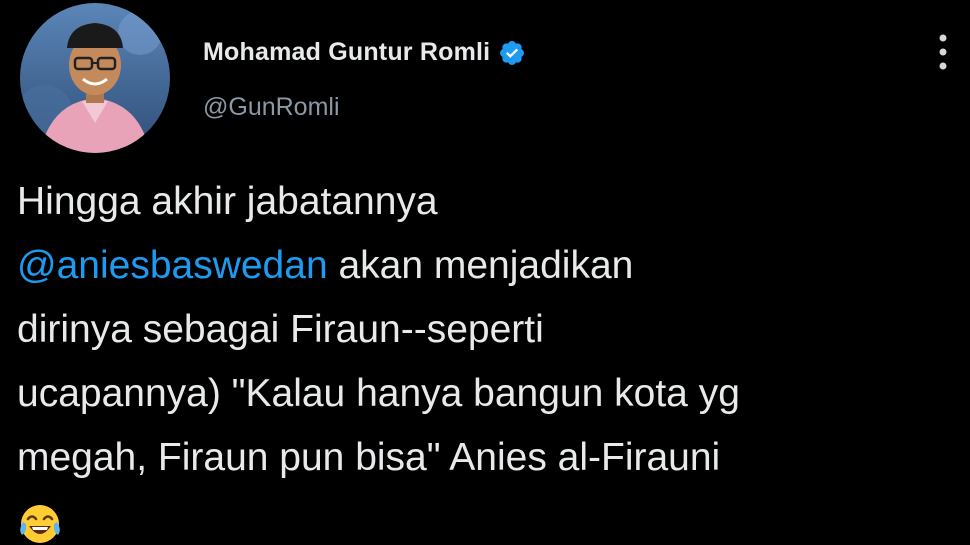 The height and width of the screenshot is (545, 970). I want to click on author-handle: @GunRomli, so click(271, 107).